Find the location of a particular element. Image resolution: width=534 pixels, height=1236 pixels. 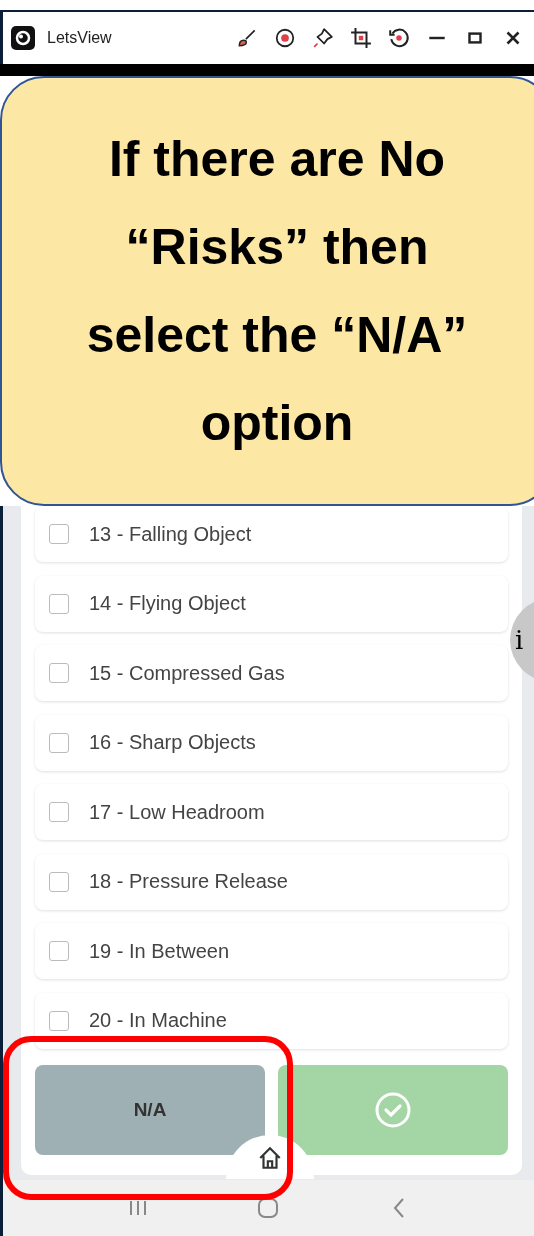

option-label: 18 - Pressure Release is located at coordinates (188, 881).